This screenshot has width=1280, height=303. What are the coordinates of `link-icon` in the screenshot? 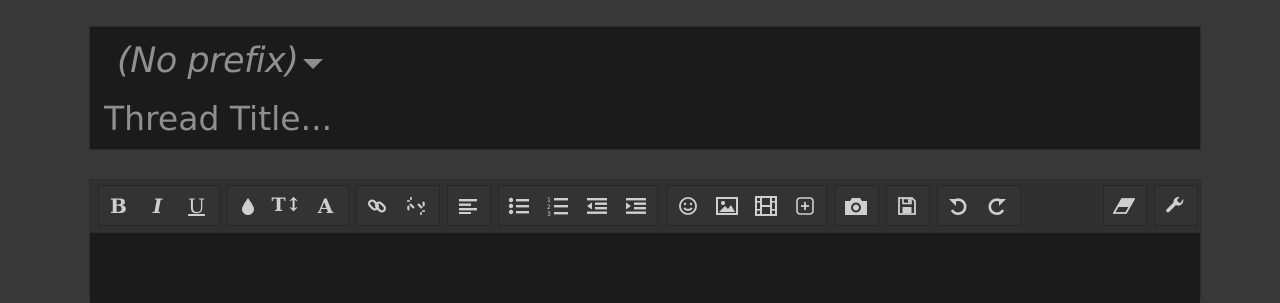 It's located at (376, 205).